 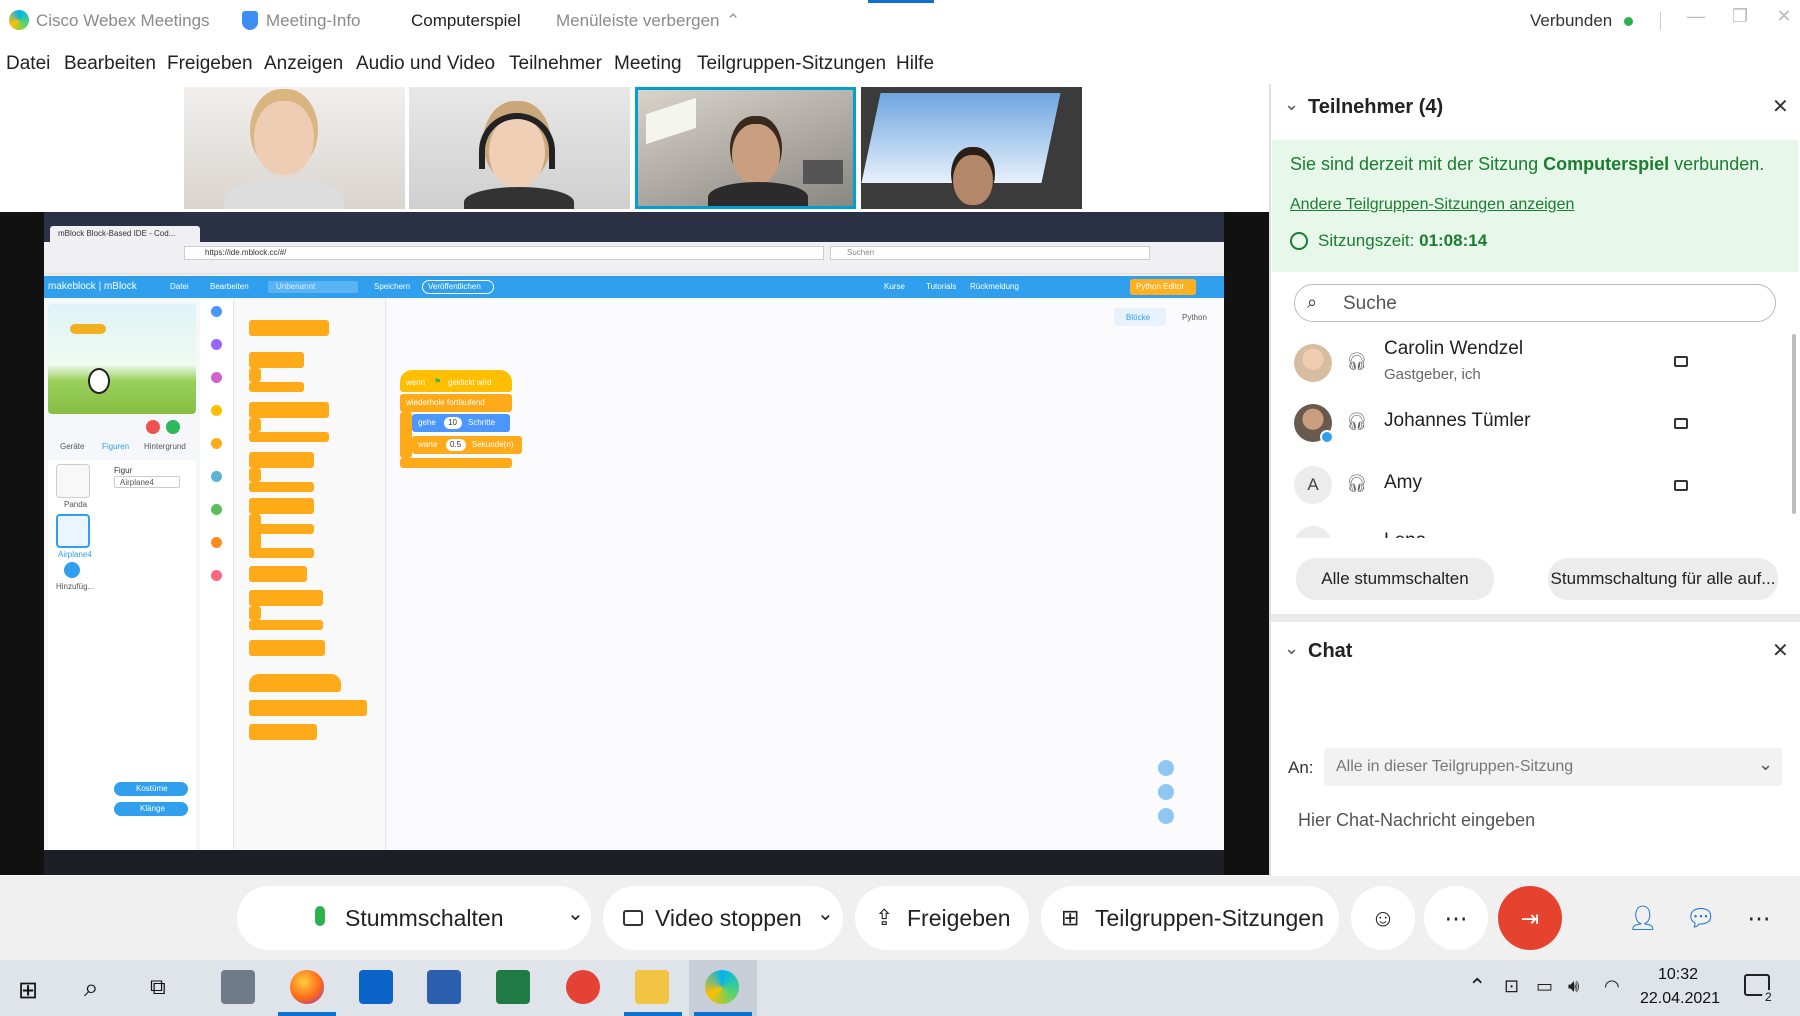 What do you see at coordinates (1530, 362) in the screenshot?
I see `participant-row: 🎧︎ Carolin Wendzel Gastgeber, ich` at bounding box center [1530, 362].